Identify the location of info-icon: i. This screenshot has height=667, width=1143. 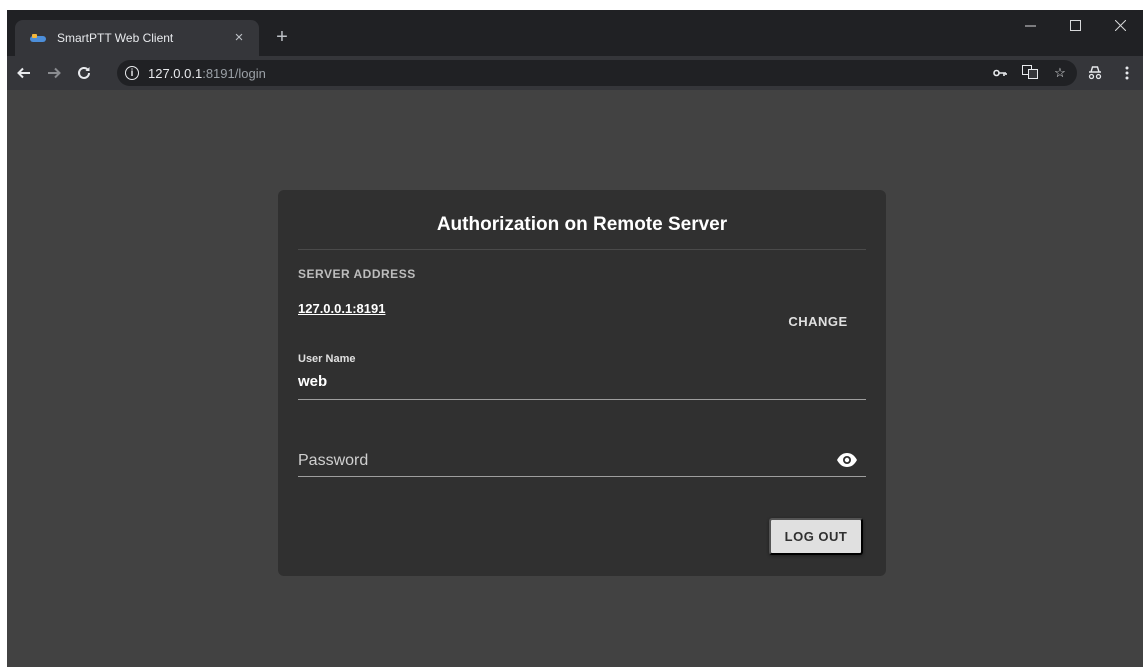
(132, 73).